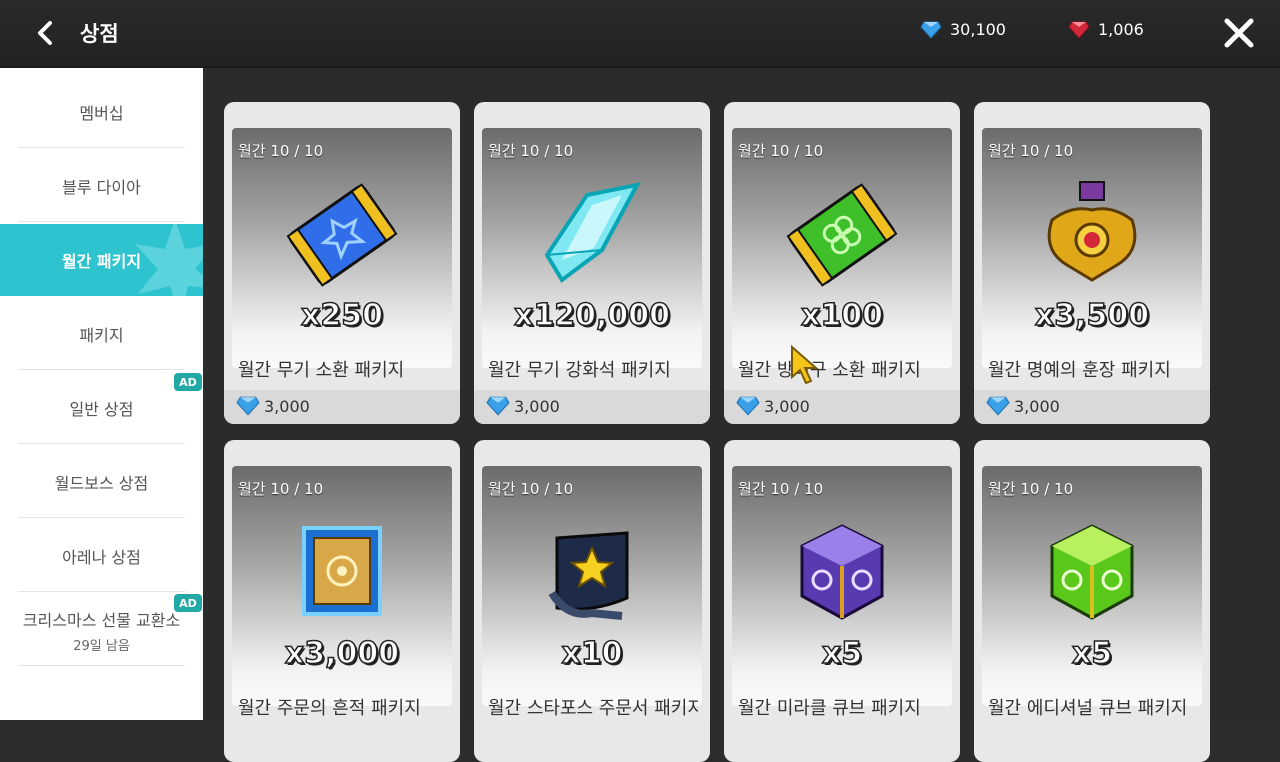 This screenshot has height=762, width=1280. I want to click on sidebar-item-world-boss-shop: 월드보스 상점, so click(101, 482).